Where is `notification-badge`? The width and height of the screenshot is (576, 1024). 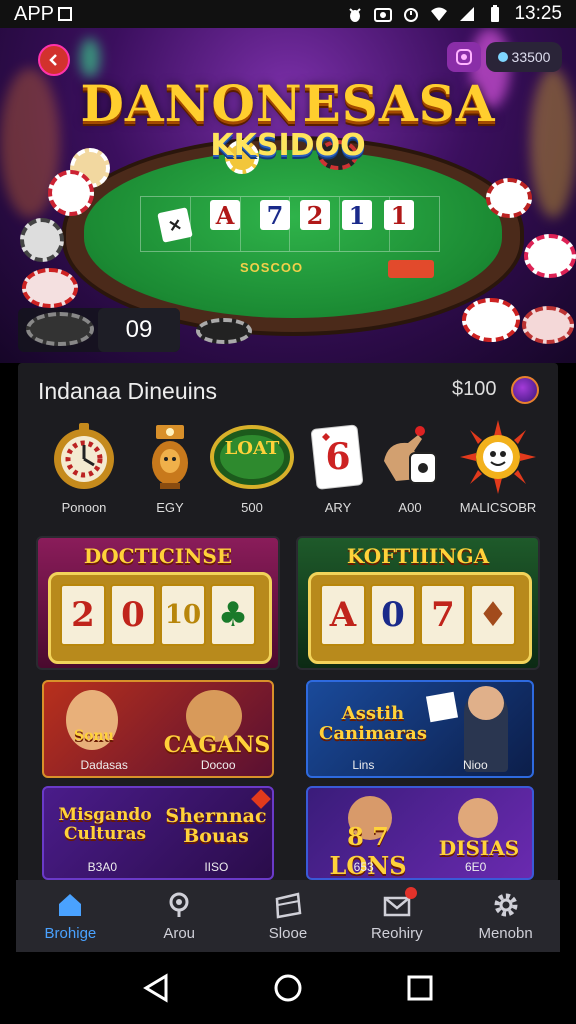 notification-badge is located at coordinates (410, 892).